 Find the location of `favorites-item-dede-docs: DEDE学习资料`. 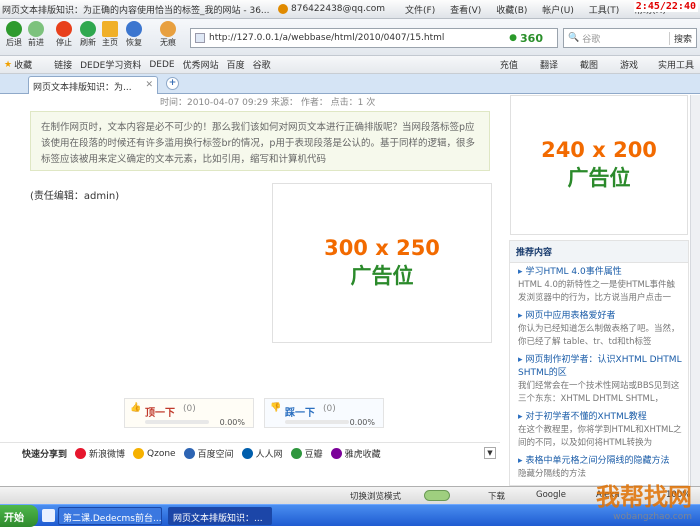

favorites-item-dede-docs: DEDE学习资料 is located at coordinates (110, 64).